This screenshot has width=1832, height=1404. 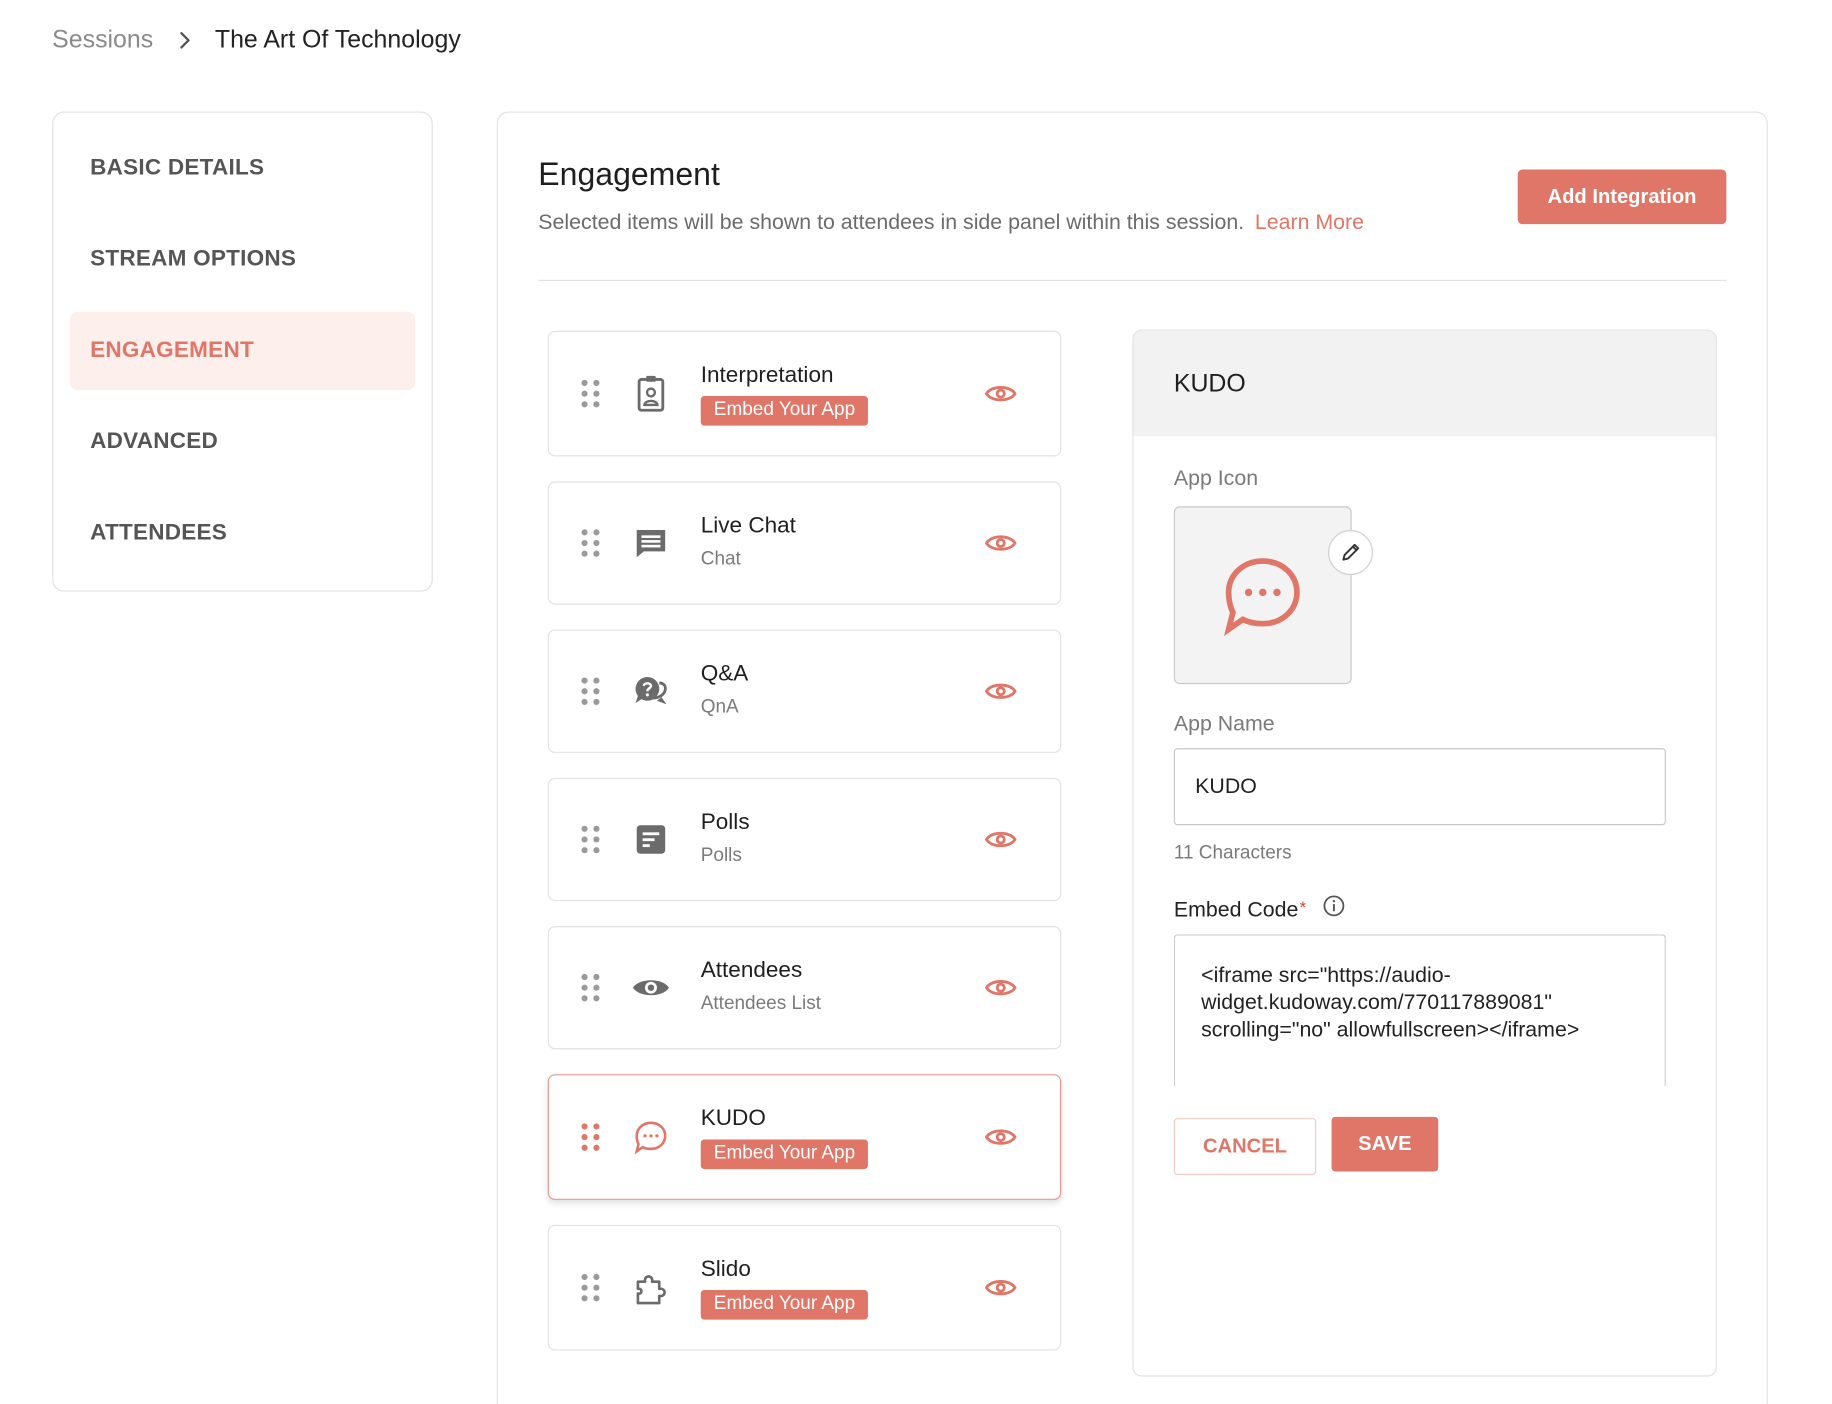 What do you see at coordinates (1232, 853) in the screenshot?
I see `character-count: 11 Characters` at bounding box center [1232, 853].